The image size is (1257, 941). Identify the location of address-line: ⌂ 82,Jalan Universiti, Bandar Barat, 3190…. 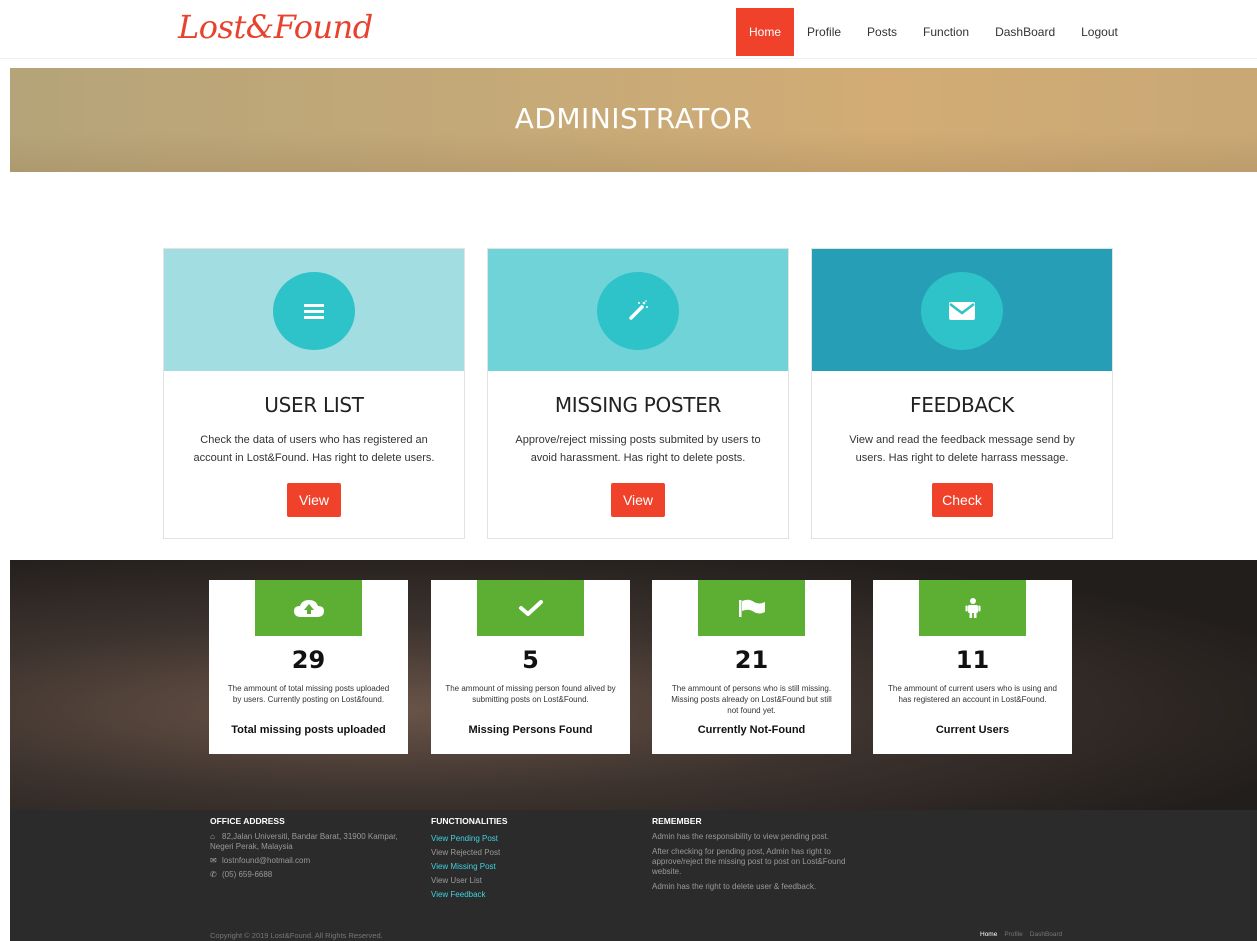
(304, 841).